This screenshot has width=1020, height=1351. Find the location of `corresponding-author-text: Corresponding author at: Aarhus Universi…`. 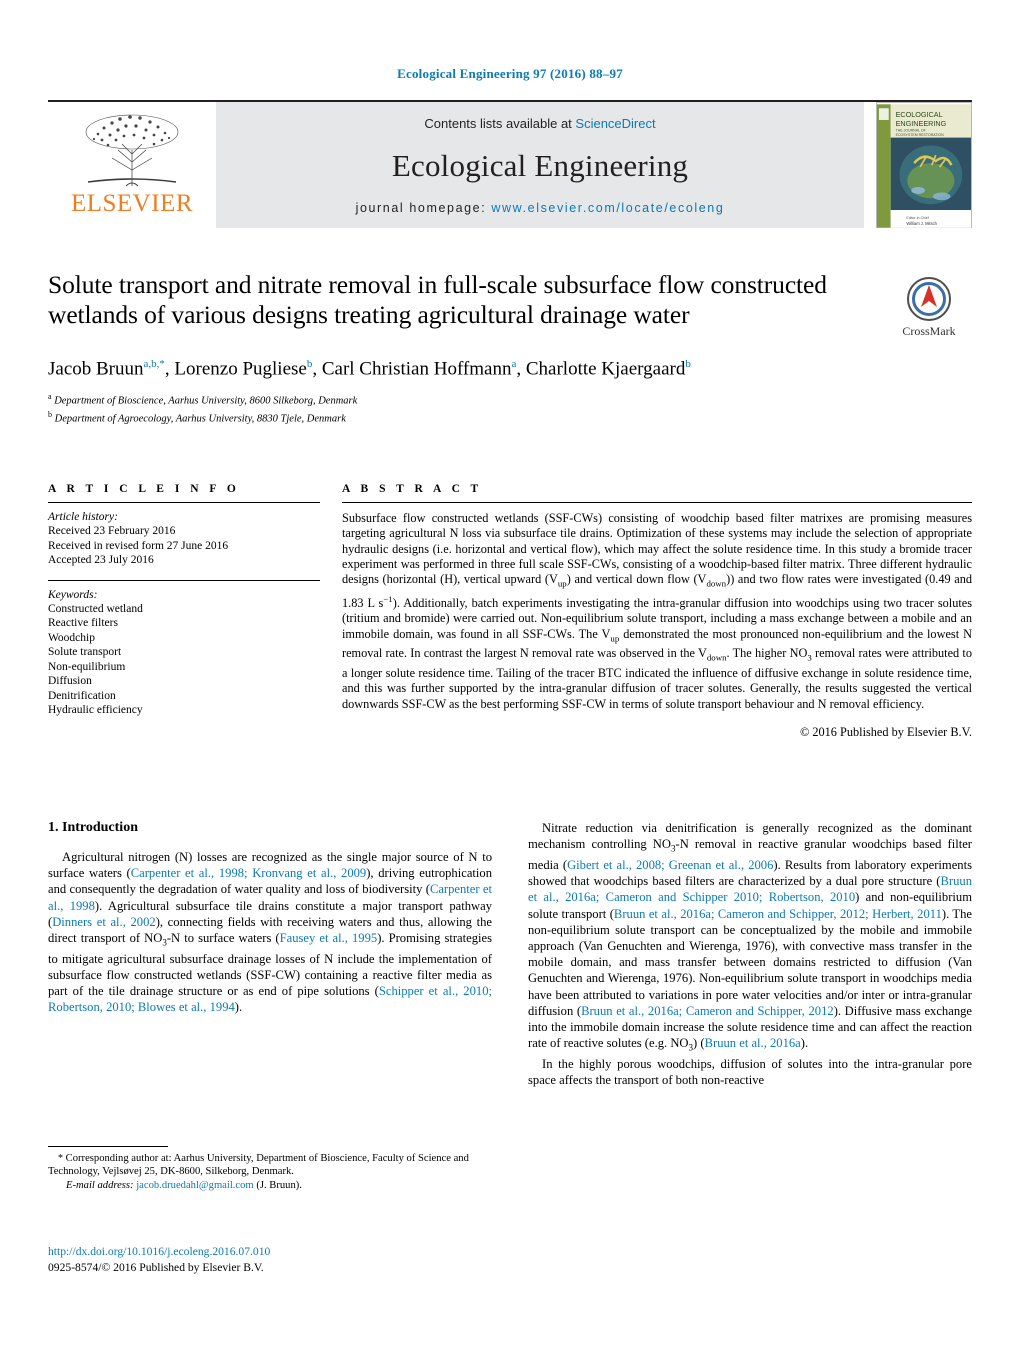

corresponding-author-text: Corresponding author at: Aarhus Universi… is located at coordinates (258, 1165).